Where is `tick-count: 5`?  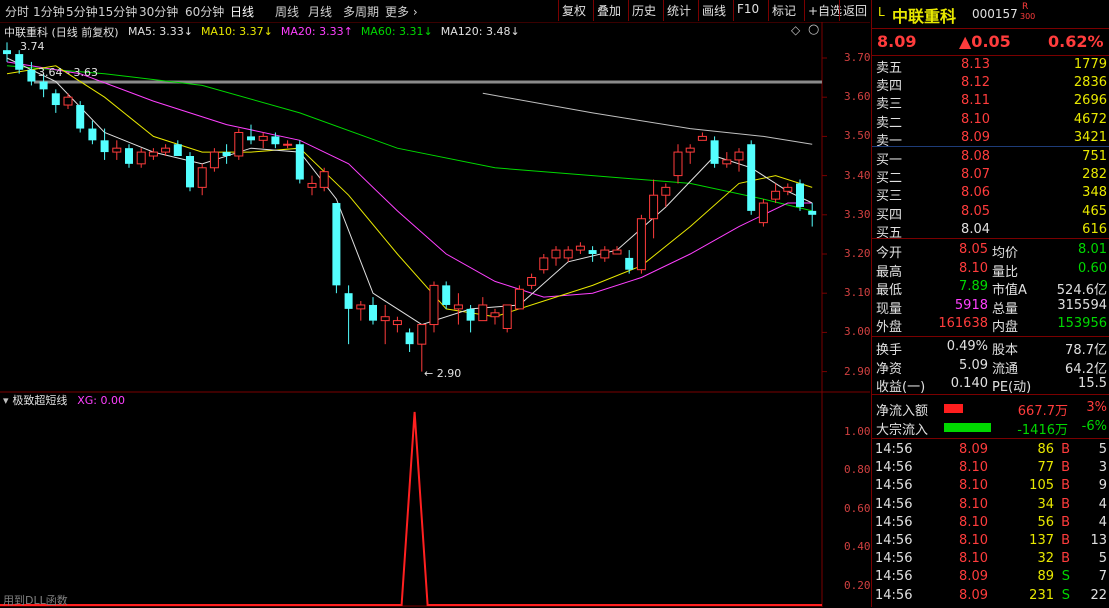
tick-count: 5 is located at coordinates (1102, 449).